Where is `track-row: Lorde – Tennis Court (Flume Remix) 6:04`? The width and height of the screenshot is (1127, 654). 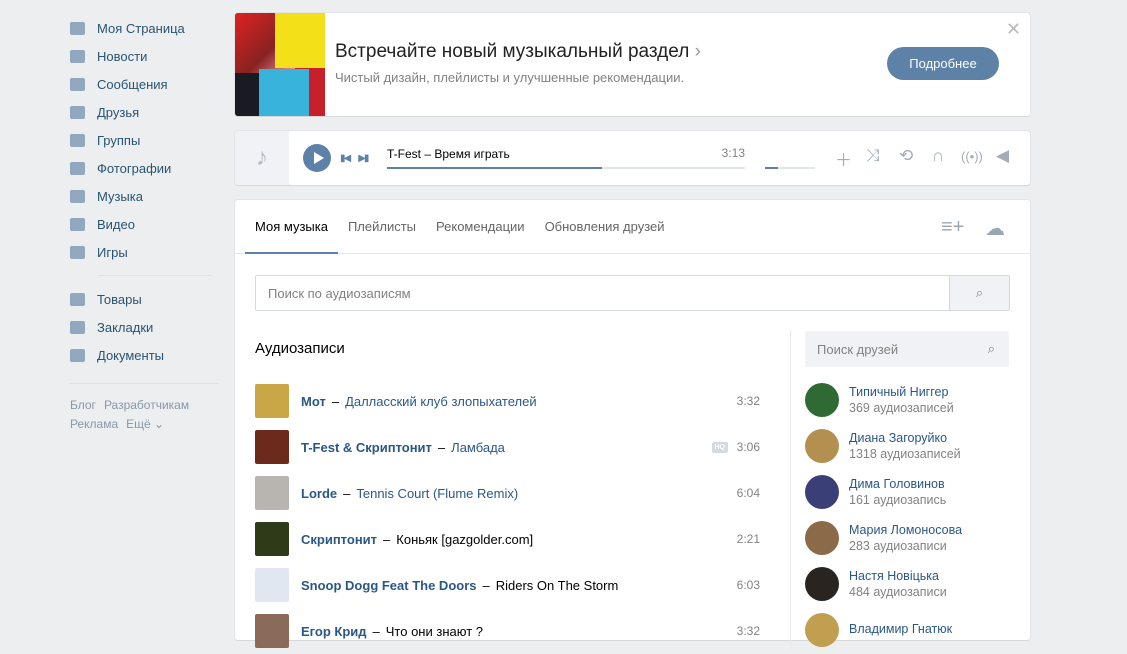 track-row: Lorde – Tennis Court (Flume Remix) 6:04 is located at coordinates (507, 493).